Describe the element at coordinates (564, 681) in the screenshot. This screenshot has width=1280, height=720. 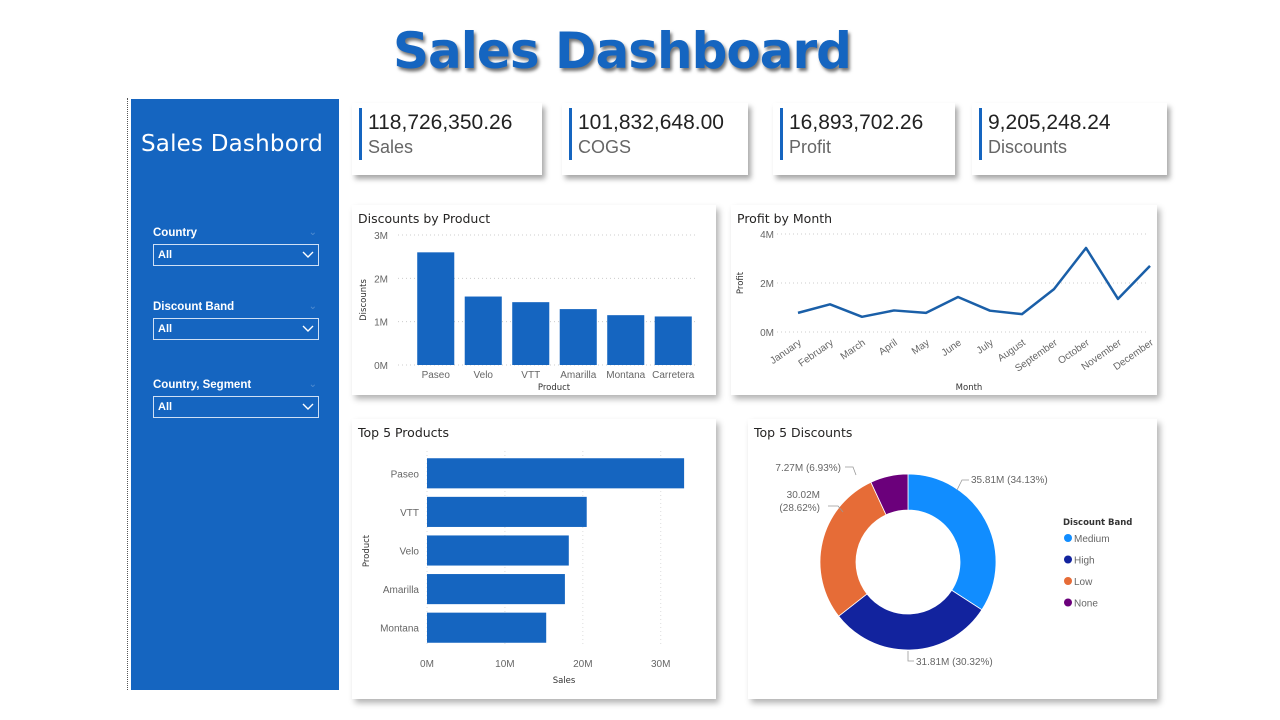
I see `x-axis-title: Sales` at that location.